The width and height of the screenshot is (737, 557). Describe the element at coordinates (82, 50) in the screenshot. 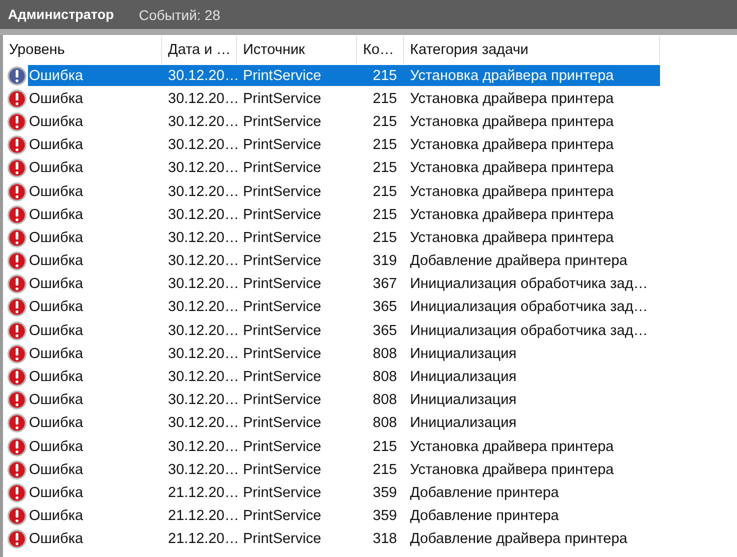

I see `column-header: Уровень` at that location.